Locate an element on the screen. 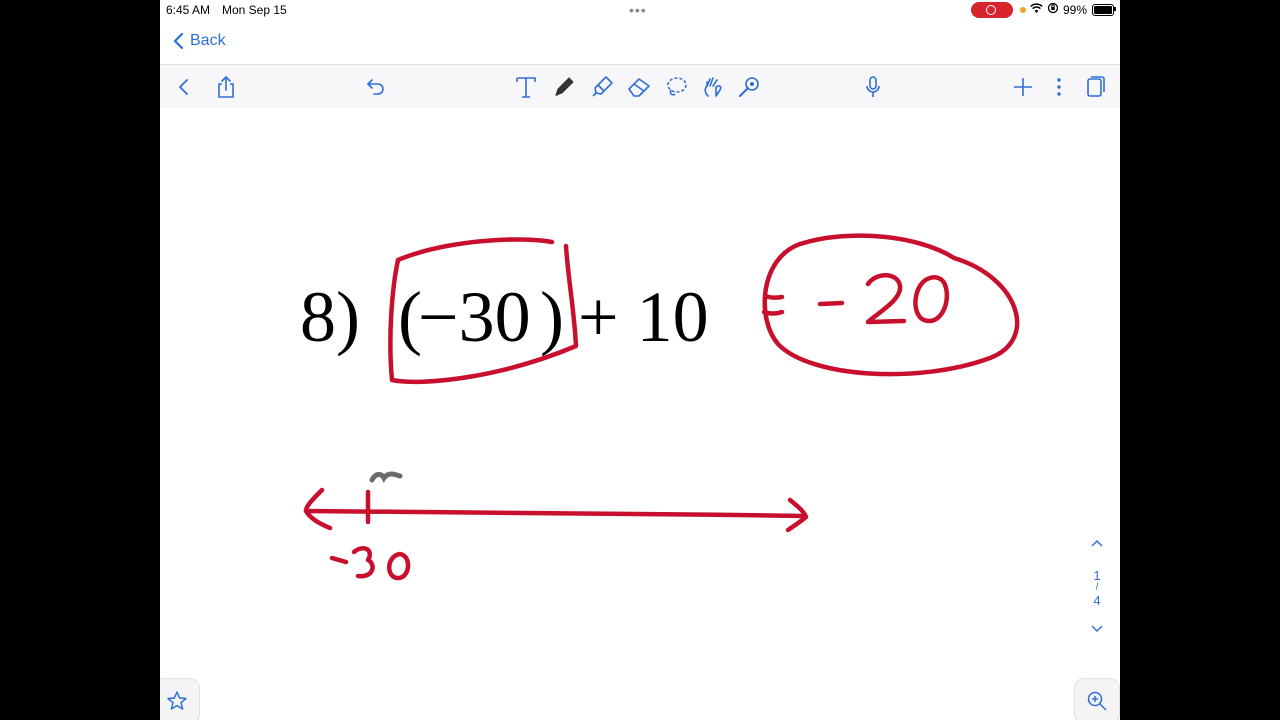 The image size is (1280, 720). text-tool-icon is located at coordinates (526, 87).